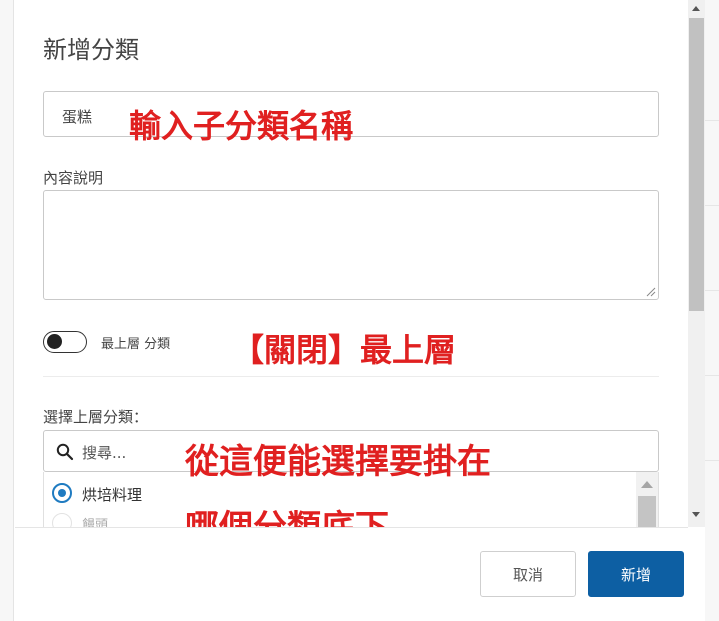 The image size is (719, 621). Describe the element at coordinates (7, 310) in the screenshot. I see `background-panel-left` at that location.